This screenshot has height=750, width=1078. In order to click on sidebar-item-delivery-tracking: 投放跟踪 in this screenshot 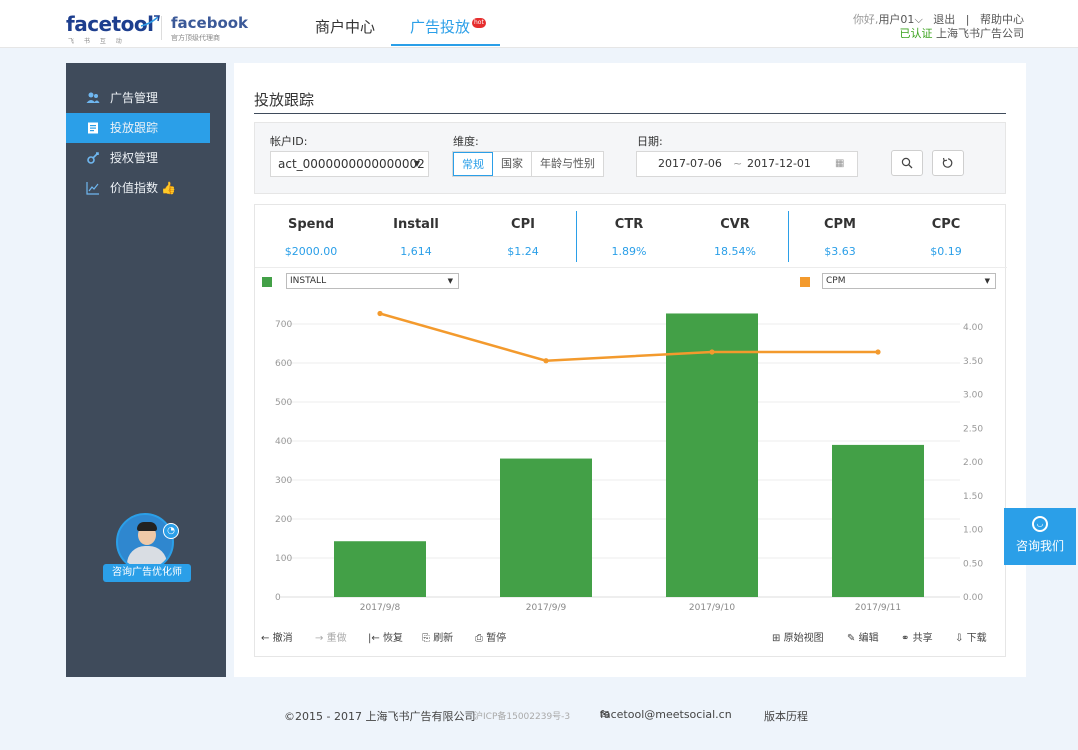, I will do `click(138, 128)`.